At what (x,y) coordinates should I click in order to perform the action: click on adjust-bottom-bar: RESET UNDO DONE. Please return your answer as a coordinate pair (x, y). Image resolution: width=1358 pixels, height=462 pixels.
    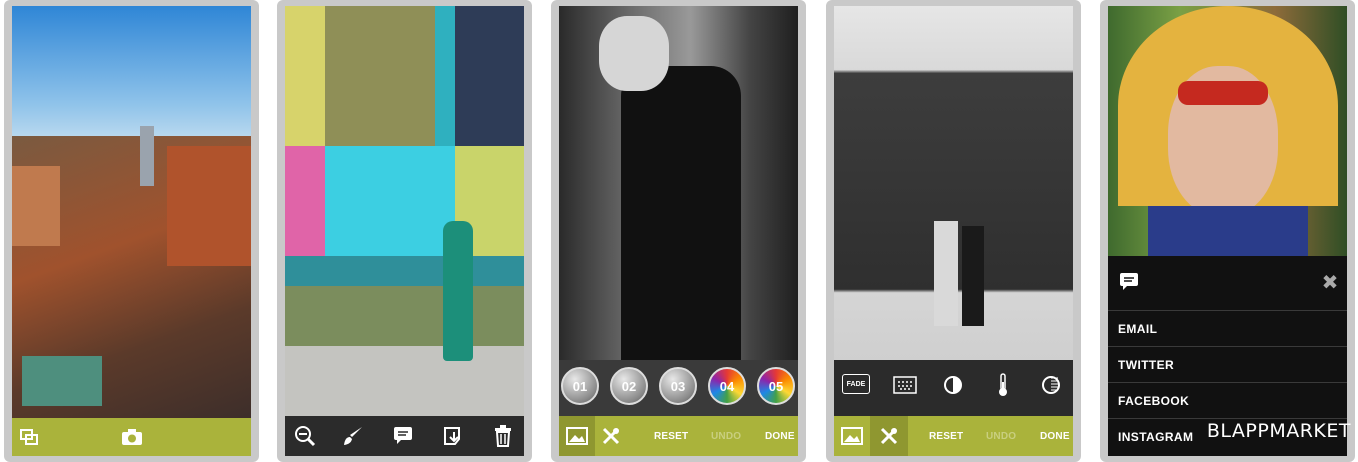
    Looking at the image, I should click on (953, 436).